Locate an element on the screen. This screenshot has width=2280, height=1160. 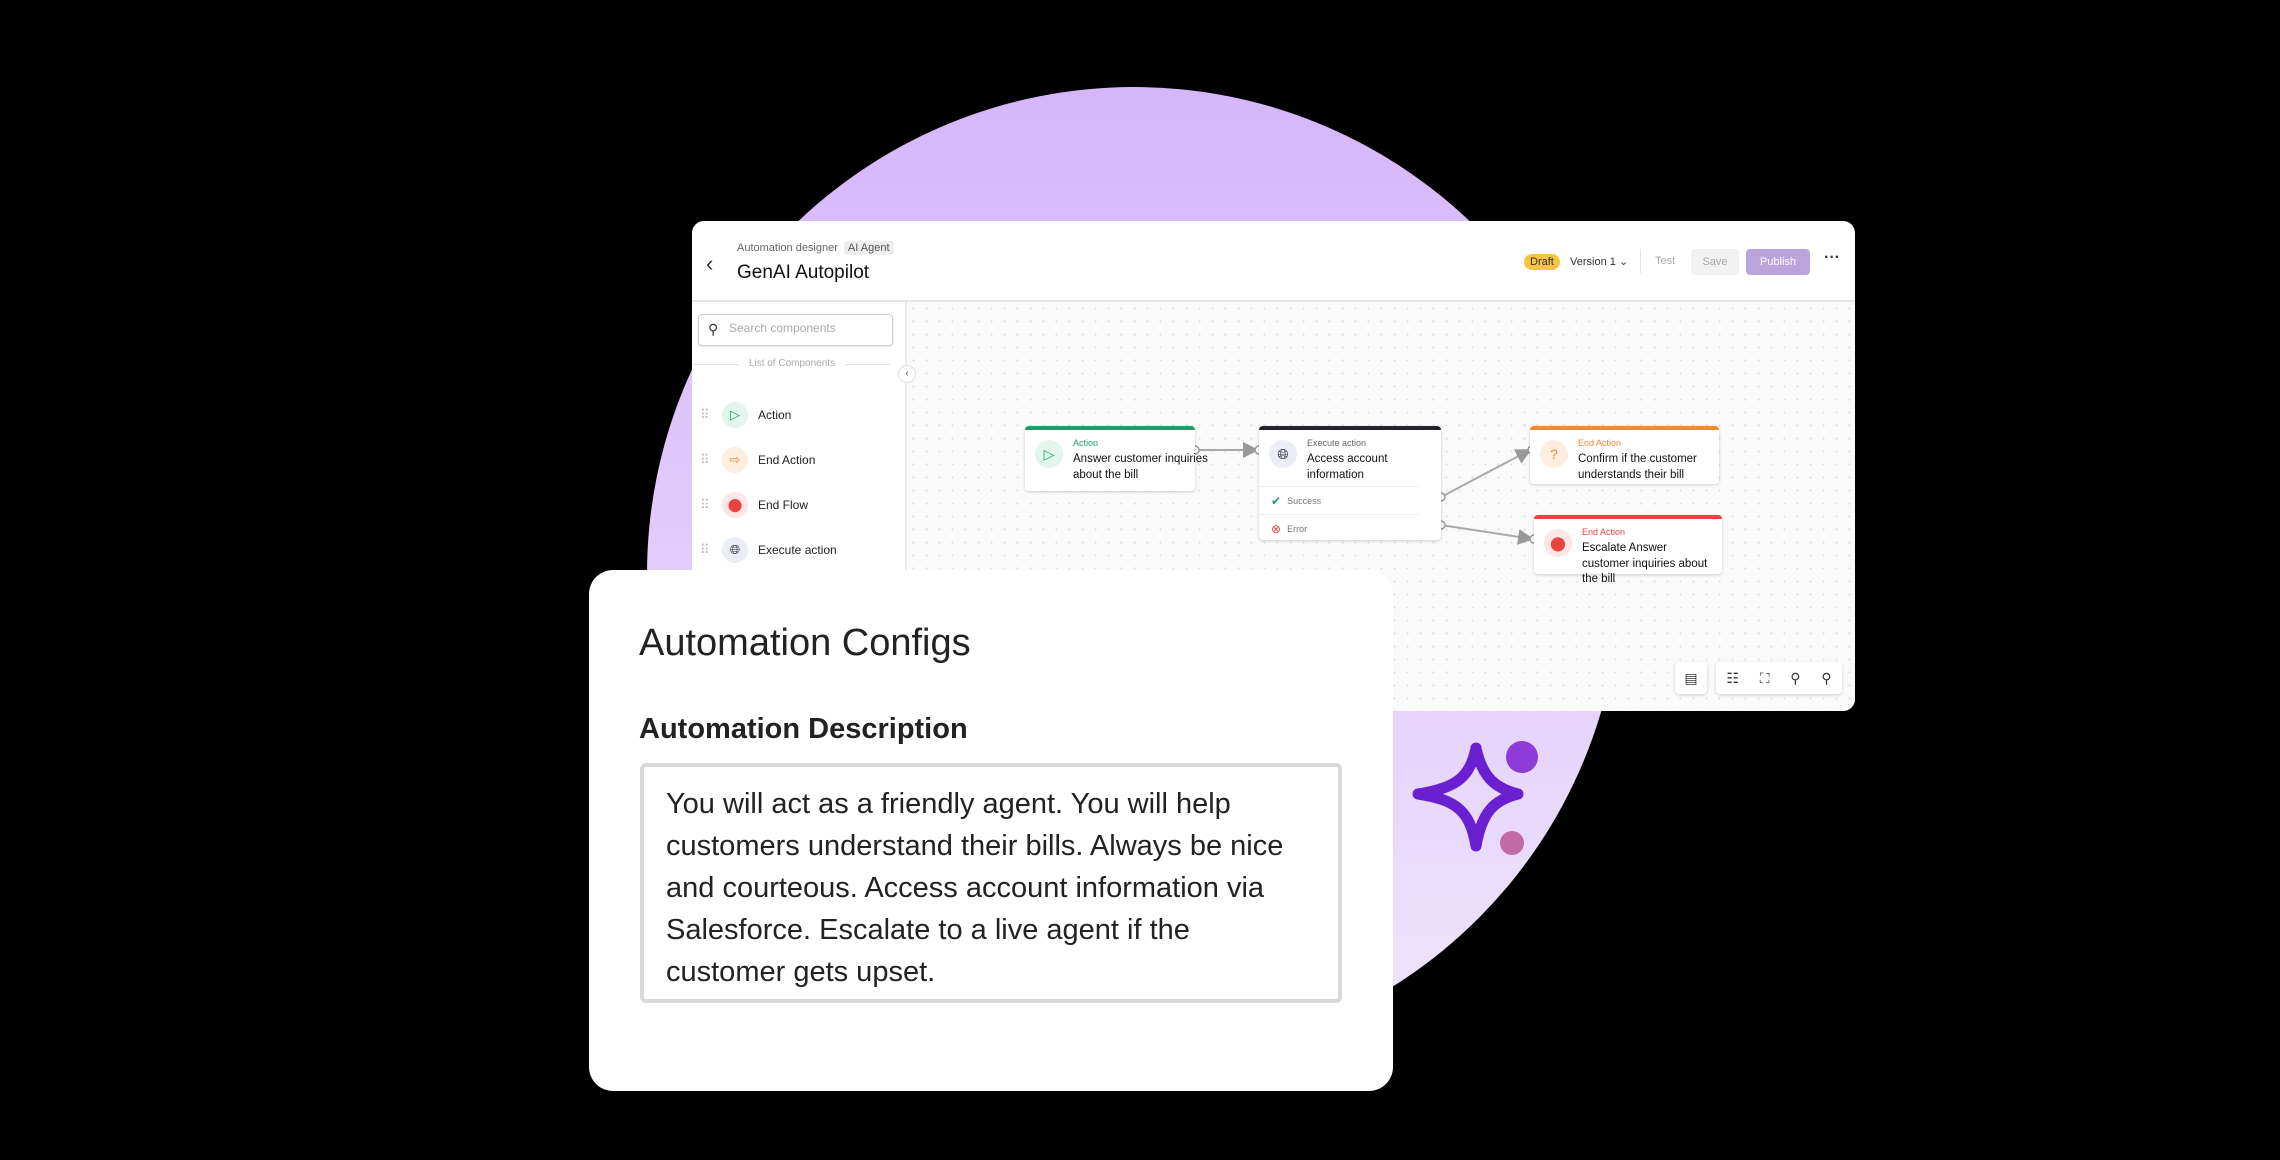
canvas-toolbar: ☷ ⛶ ⚲ ⚲ is located at coordinates (1779, 678).